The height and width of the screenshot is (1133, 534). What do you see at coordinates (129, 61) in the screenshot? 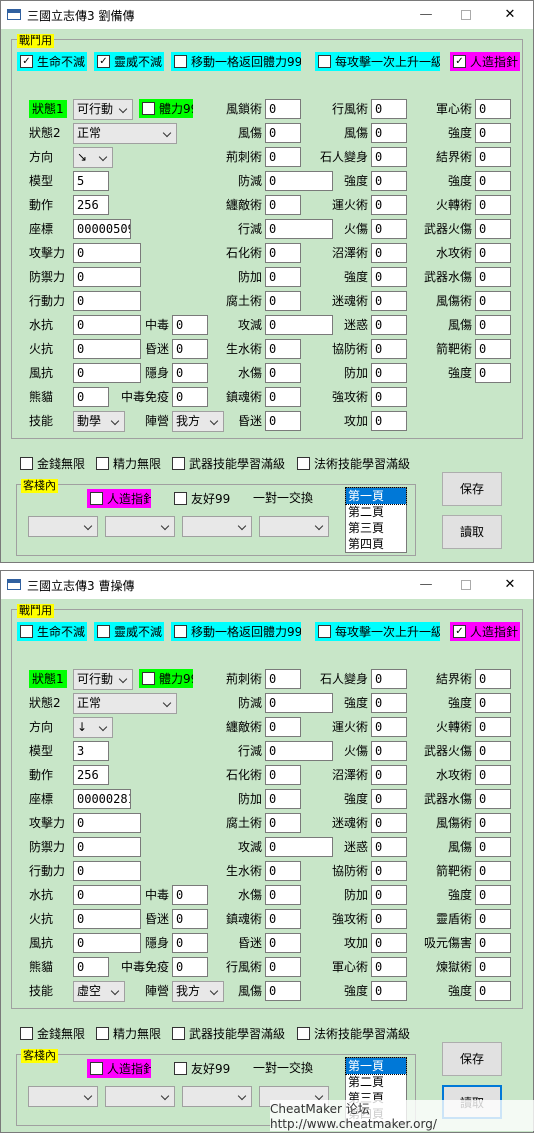
I see `top-checkbox: ✓ 靈威不減` at bounding box center [129, 61].